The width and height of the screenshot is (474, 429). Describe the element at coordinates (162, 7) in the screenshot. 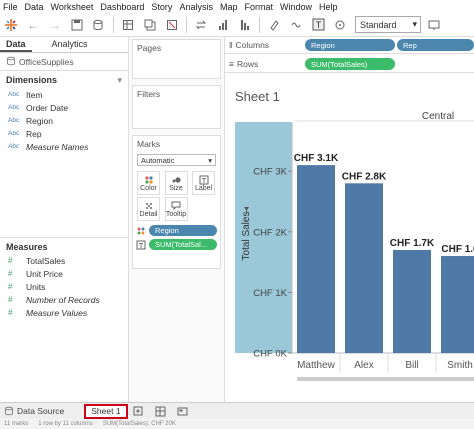

I see `menu-story: Story` at that location.